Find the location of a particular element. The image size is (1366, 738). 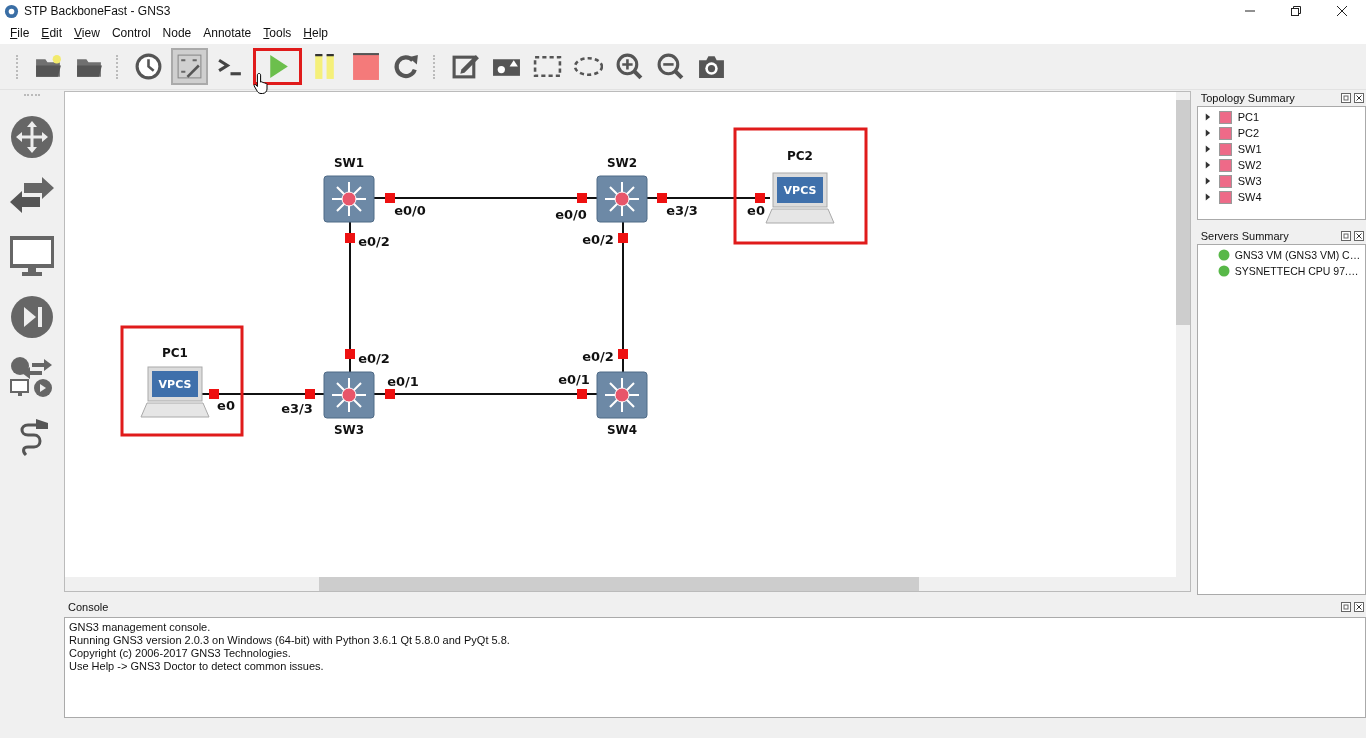

node-label: SW4 is located at coordinates (621, 429).